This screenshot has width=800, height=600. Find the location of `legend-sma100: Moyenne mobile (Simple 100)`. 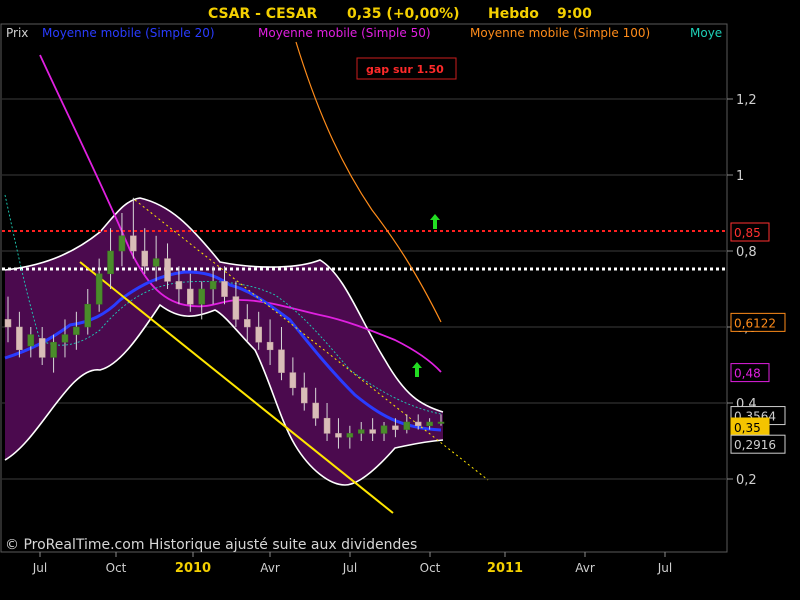

legend-sma100: Moyenne mobile (Simple 100) is located at coordinates (560, 33).